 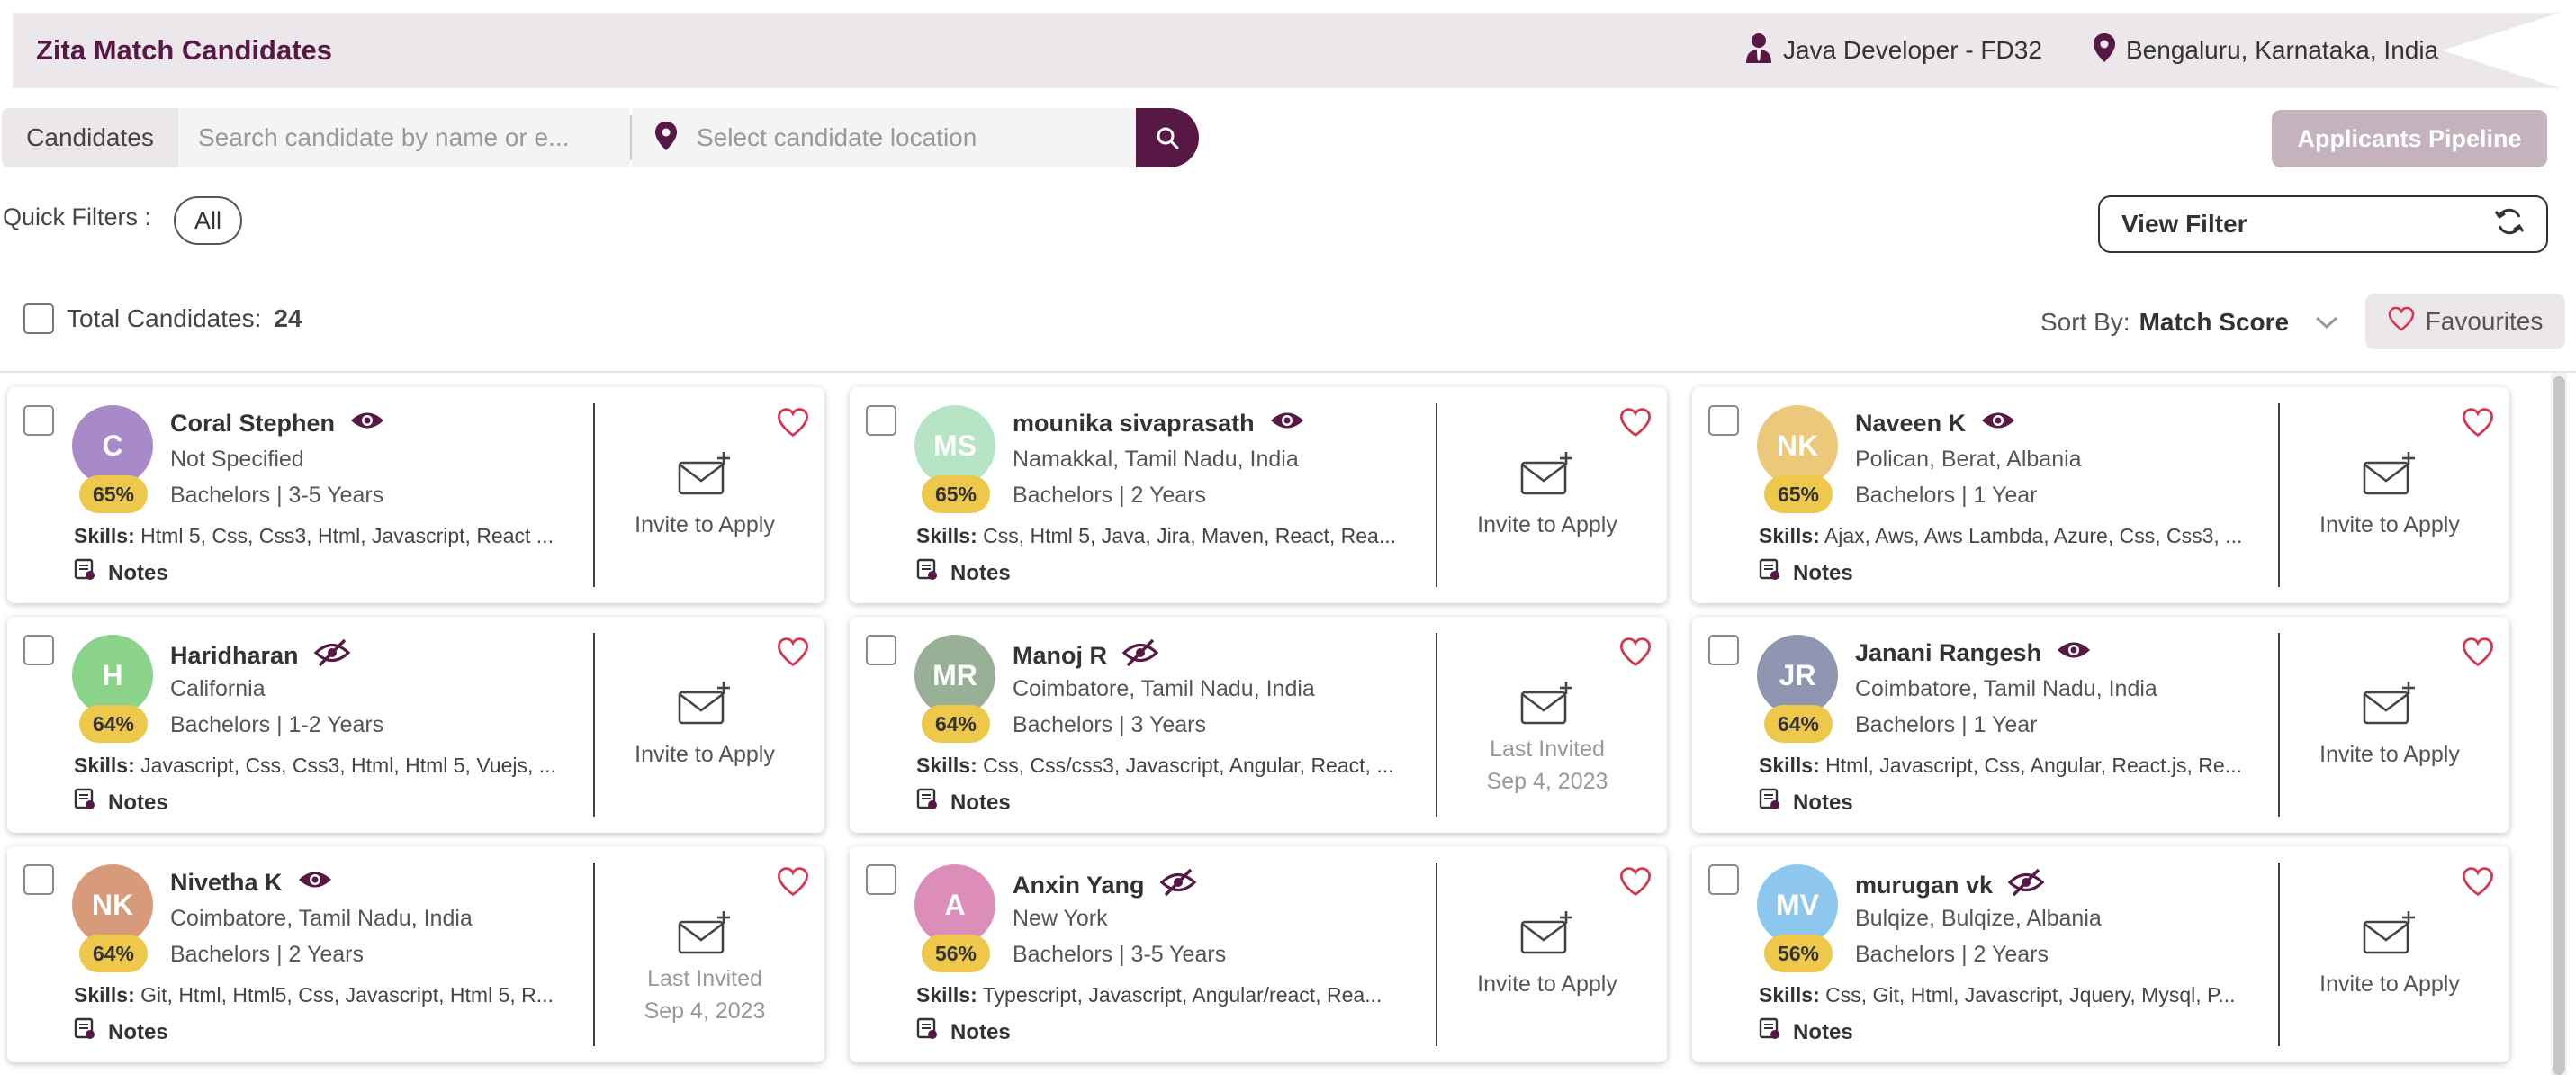 I want to click on view-filter-label: View Filter, so click(x=2184, y=224).